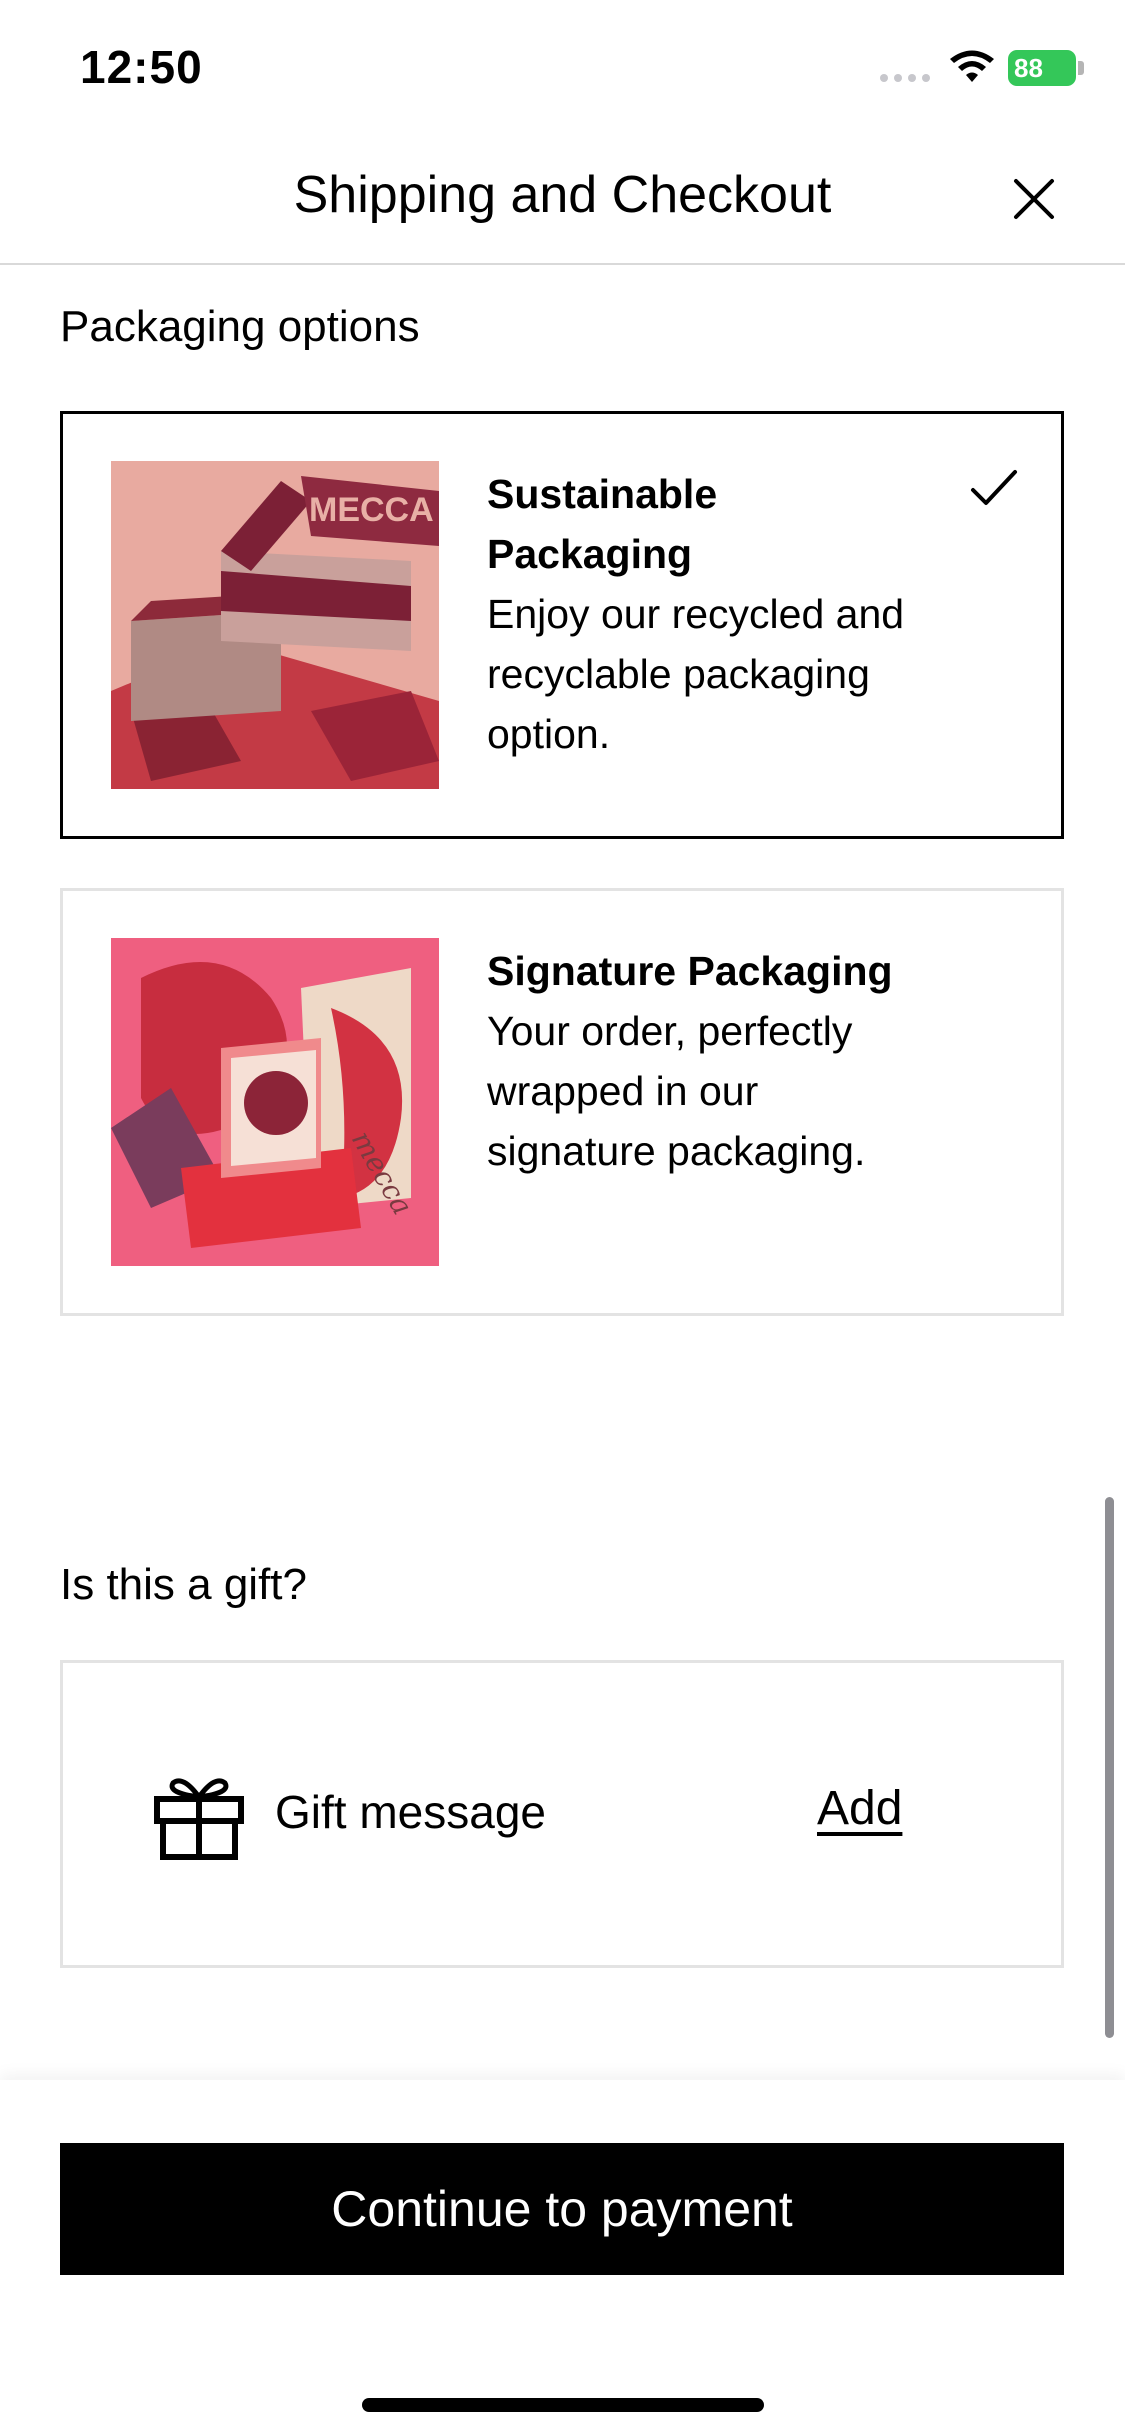 This screenshot has width=1125, height=2436. Describe the element at coordinates (994, 487) in the screenshot. I see `checkmark-icon` at that location.